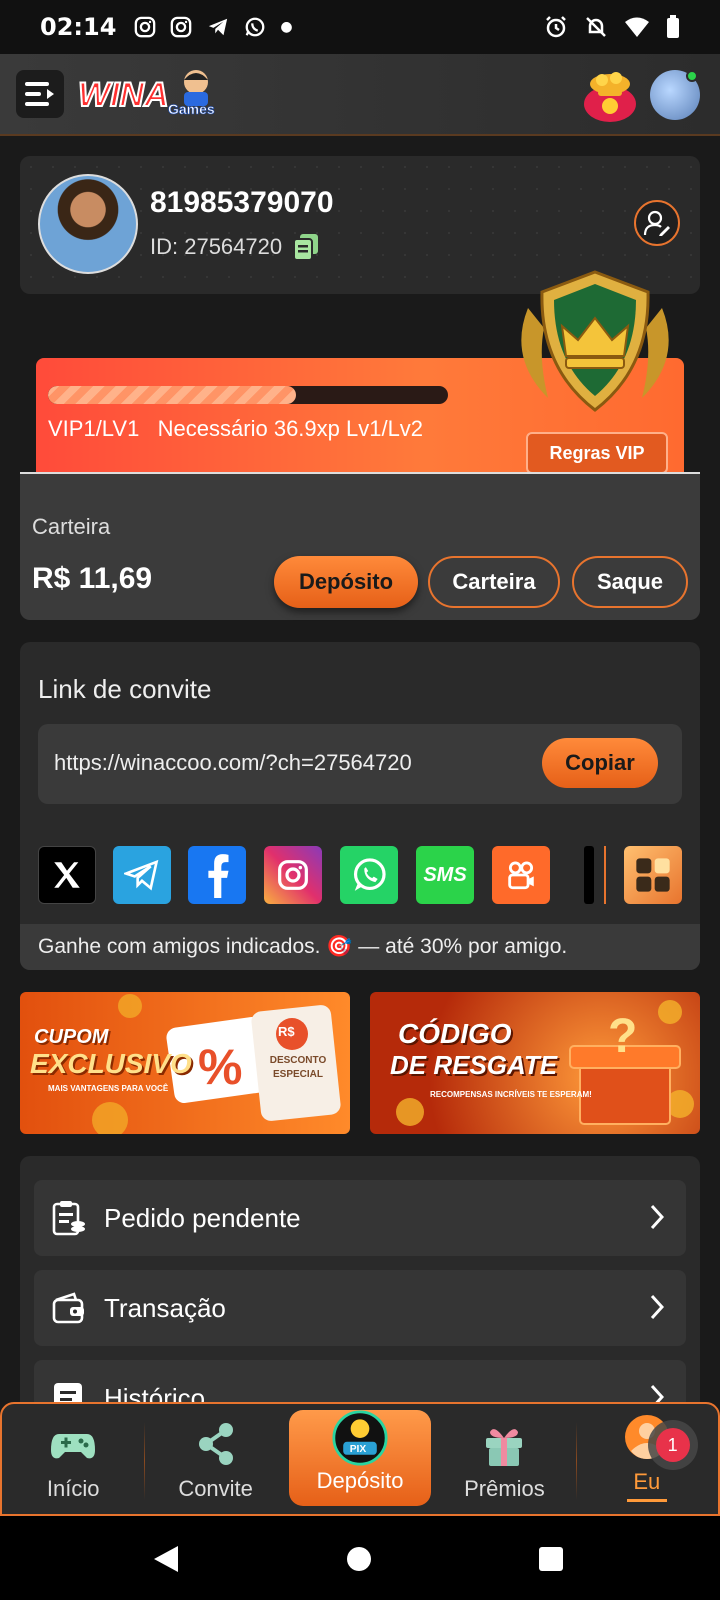  What do you see at coordinates (165, 1307) in the screenshot?
I see `menu-item-label: Transação` at bounding box center [165, 1307].